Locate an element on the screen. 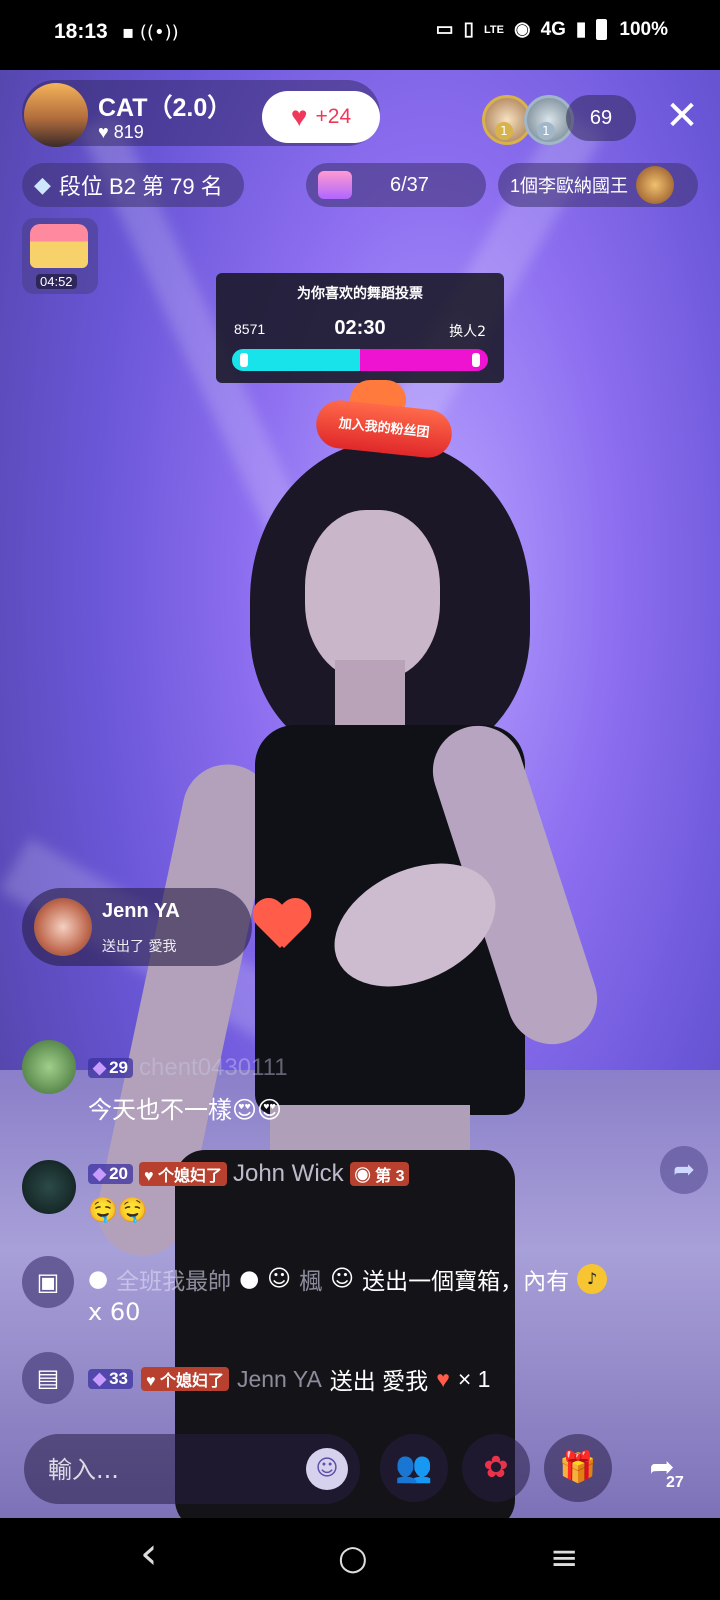 This screenshot has width=720, height=1600. gift-action-text: 送出了 愛我 is located at coordinates (139, 947).